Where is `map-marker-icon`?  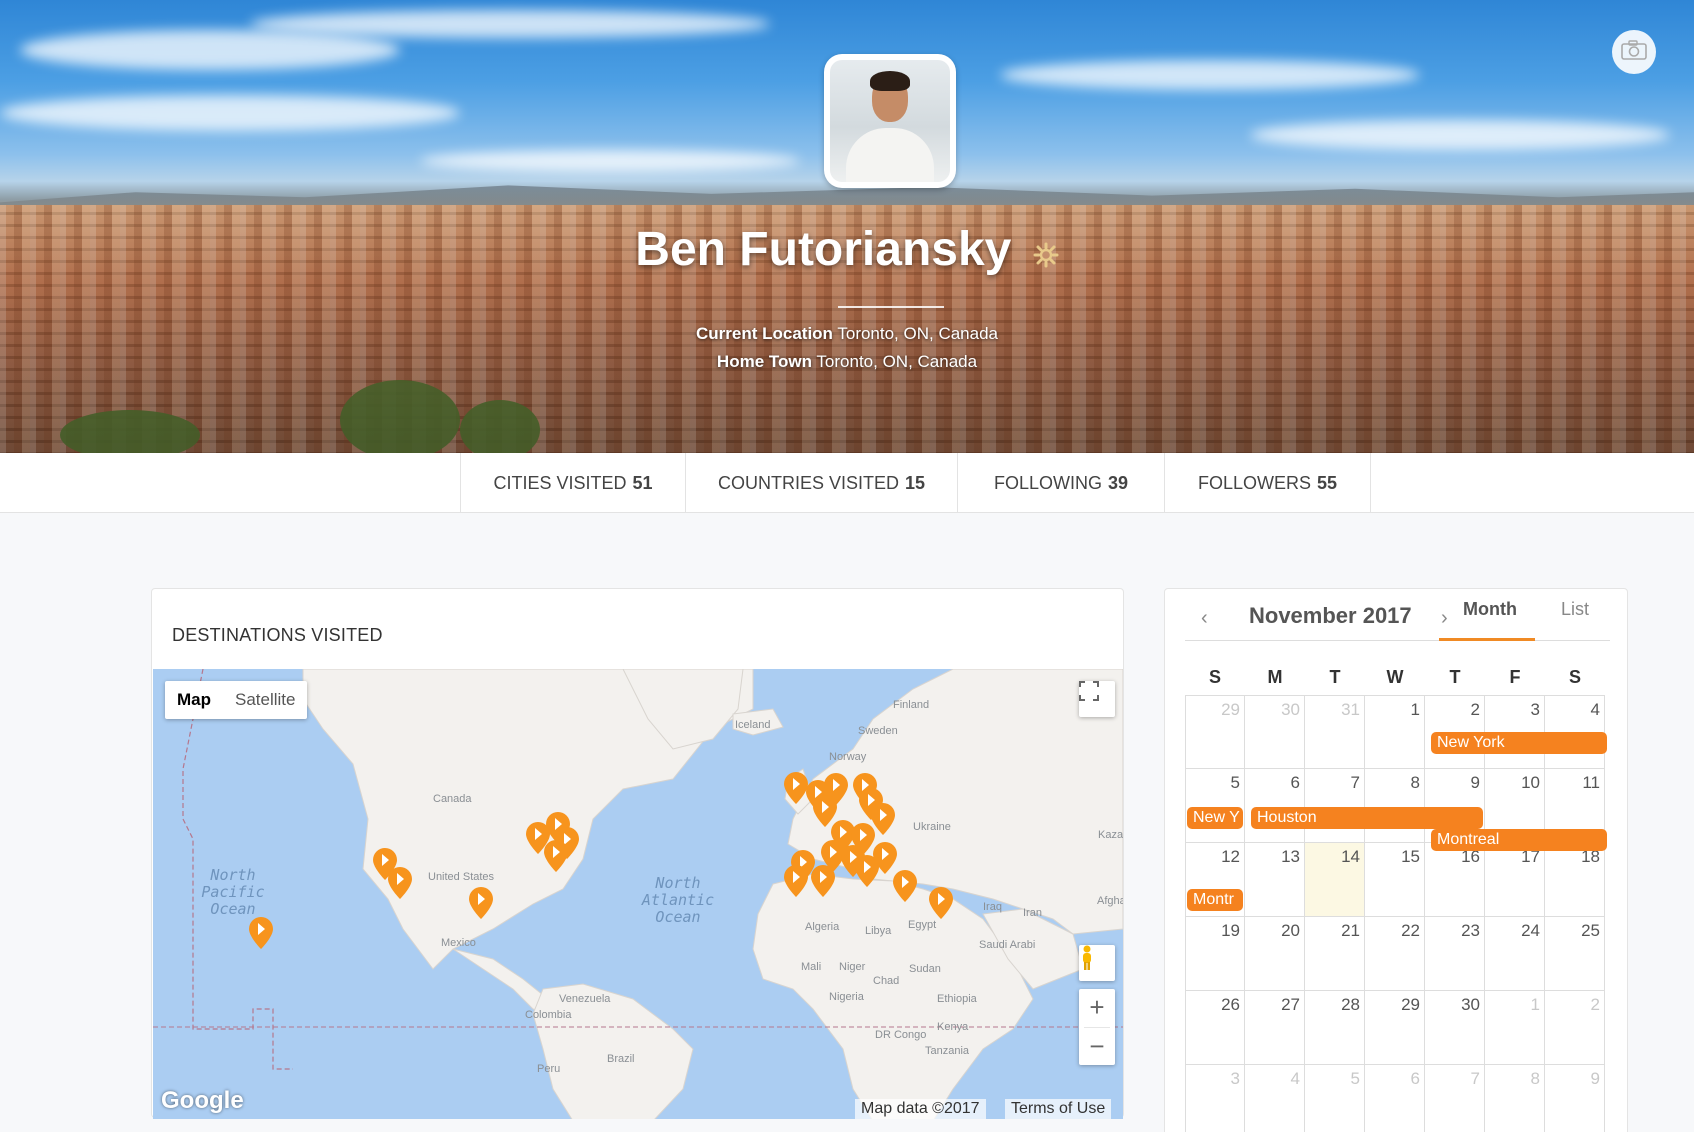
map-marker-icon is located at coordinates (261, 933).